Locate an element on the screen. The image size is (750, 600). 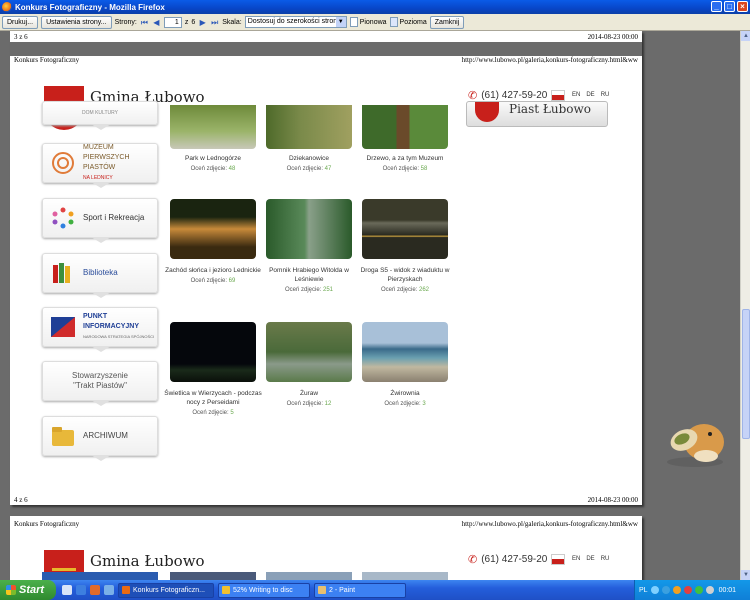
tray-icon is located at coordinates (709, 590).